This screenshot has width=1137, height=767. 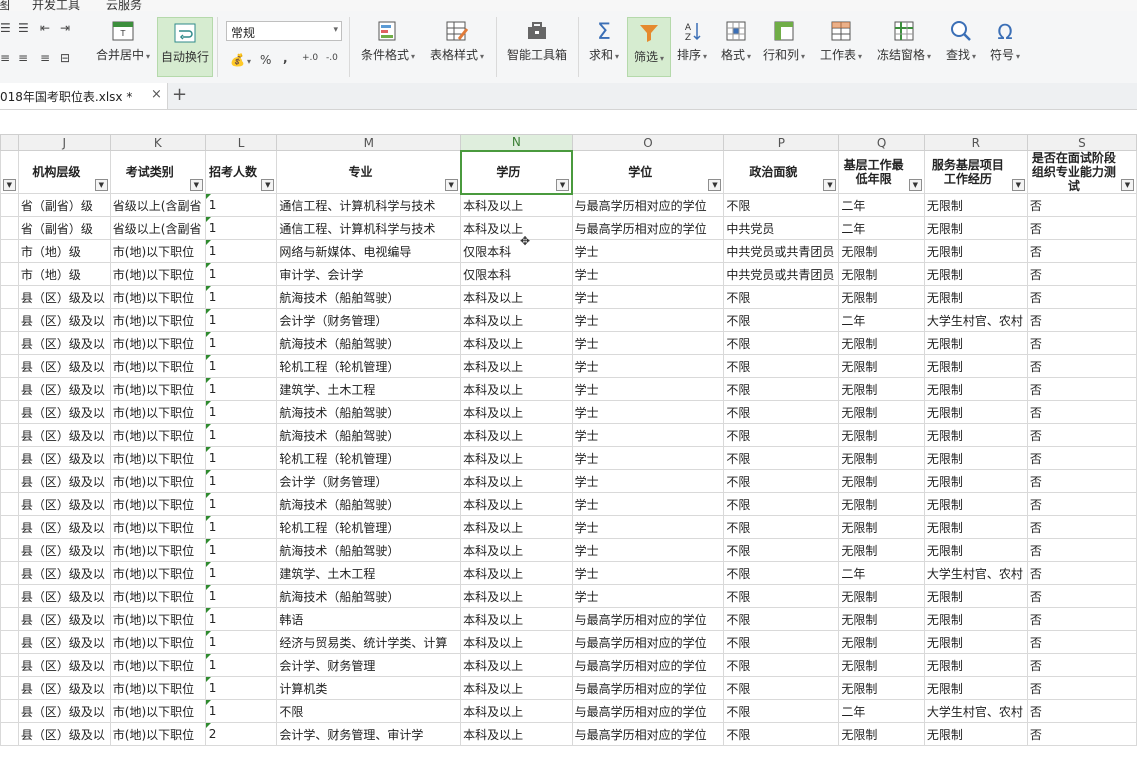 I want to click on filter-button: 筛选 ▾, so click(x=649, y=47).